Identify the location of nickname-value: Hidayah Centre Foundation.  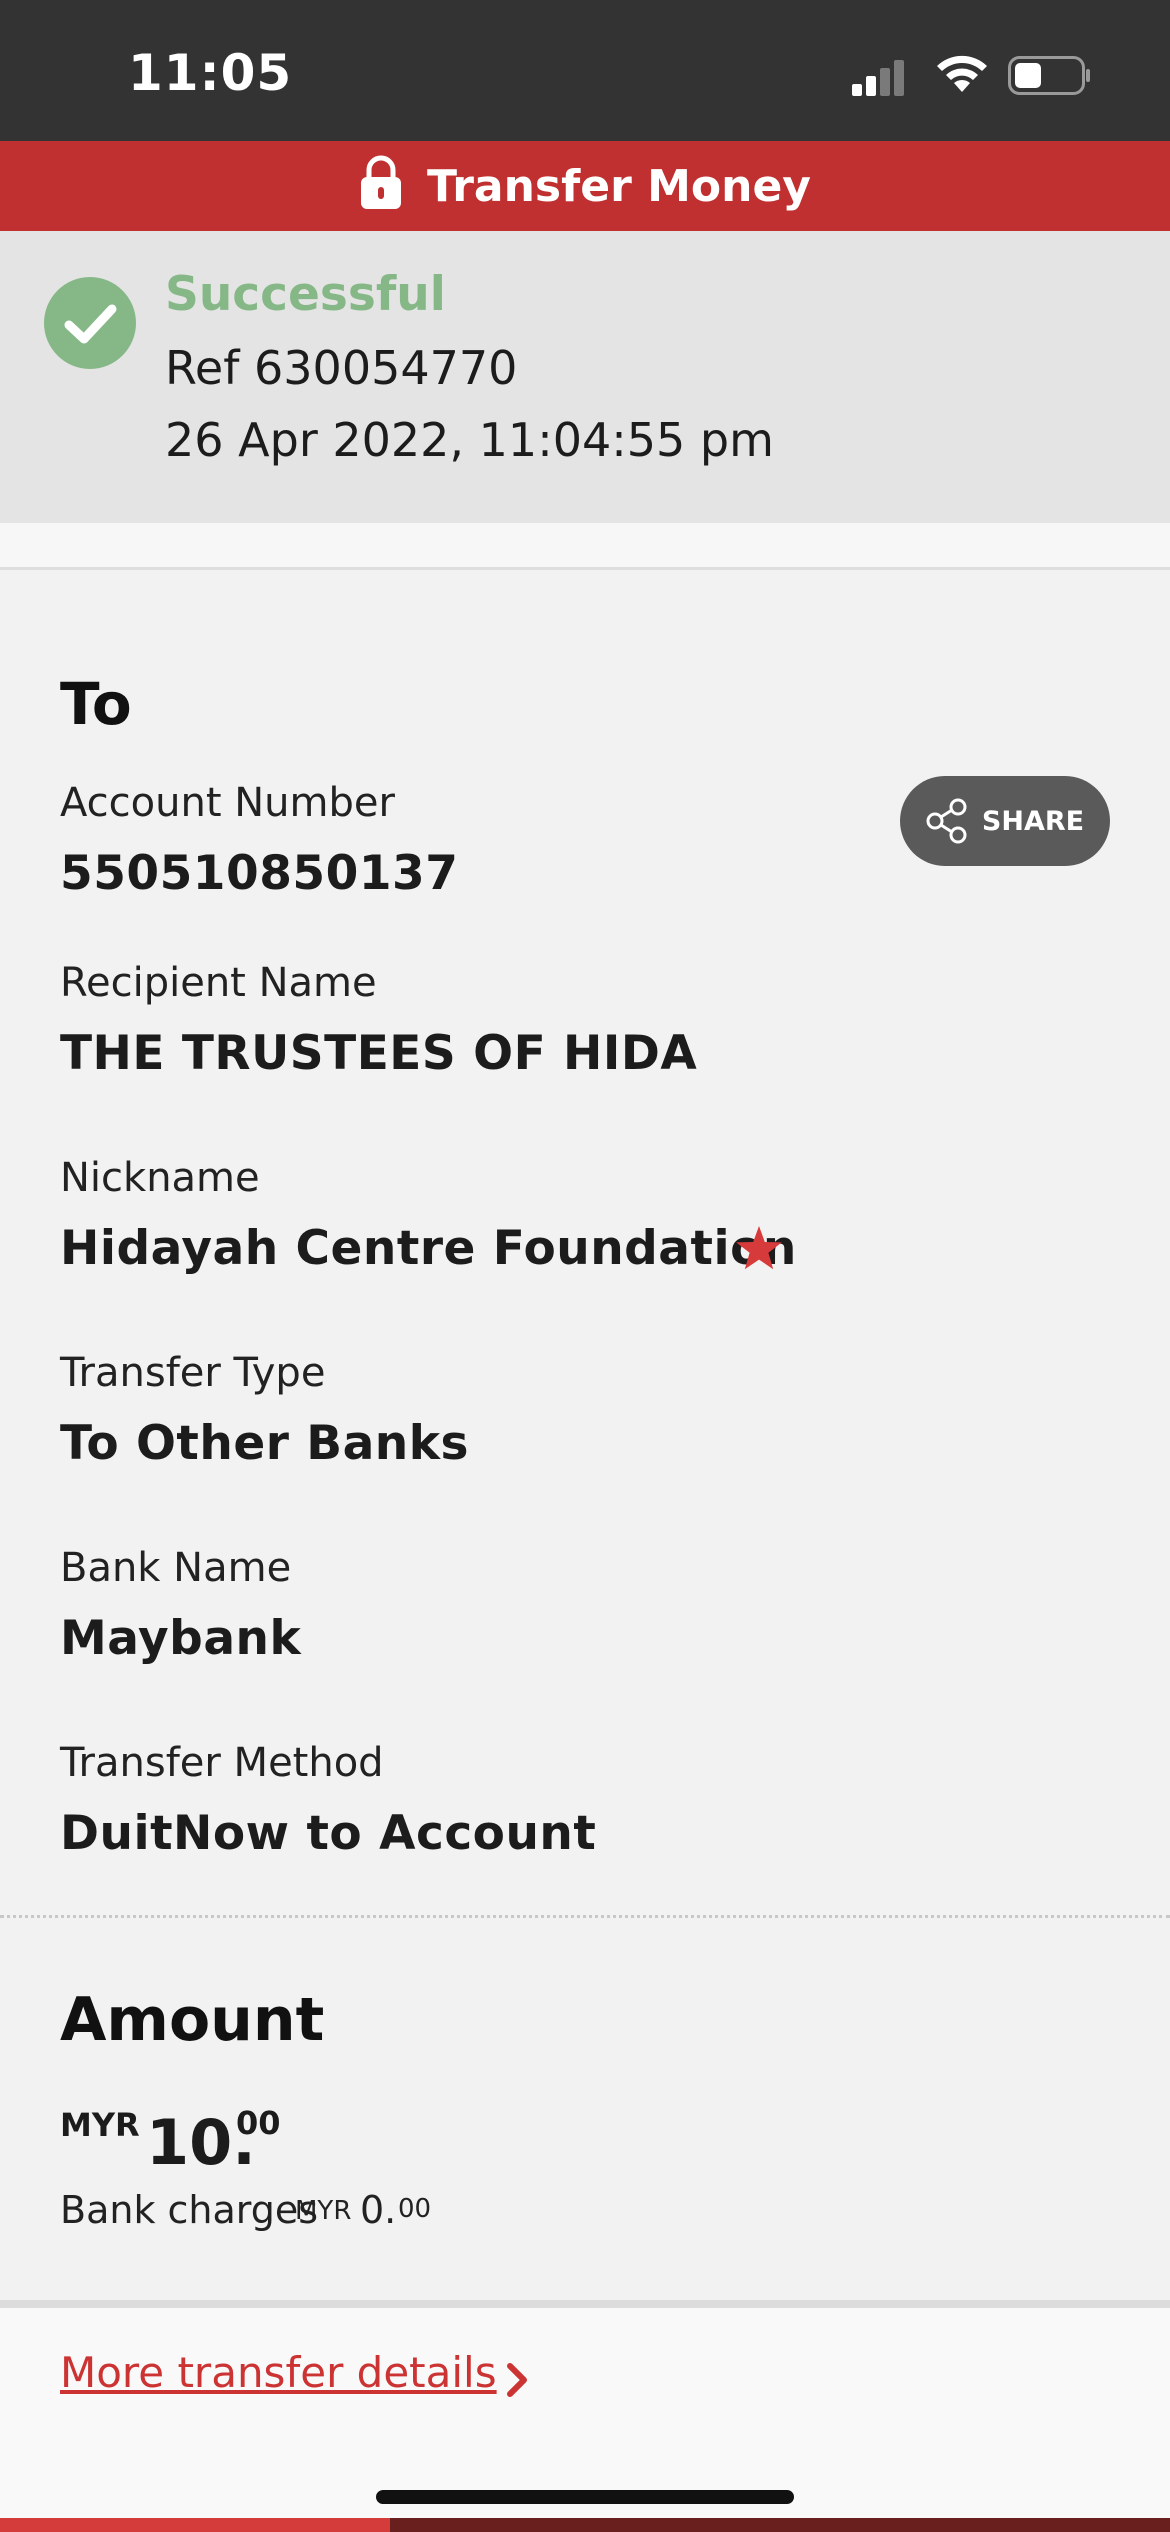
(428, 1248).